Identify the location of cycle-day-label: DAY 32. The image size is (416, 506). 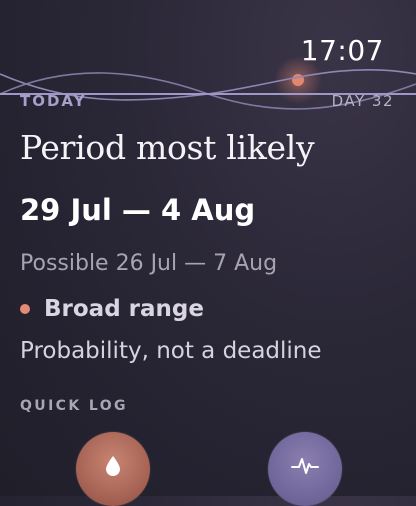
(362, 101).